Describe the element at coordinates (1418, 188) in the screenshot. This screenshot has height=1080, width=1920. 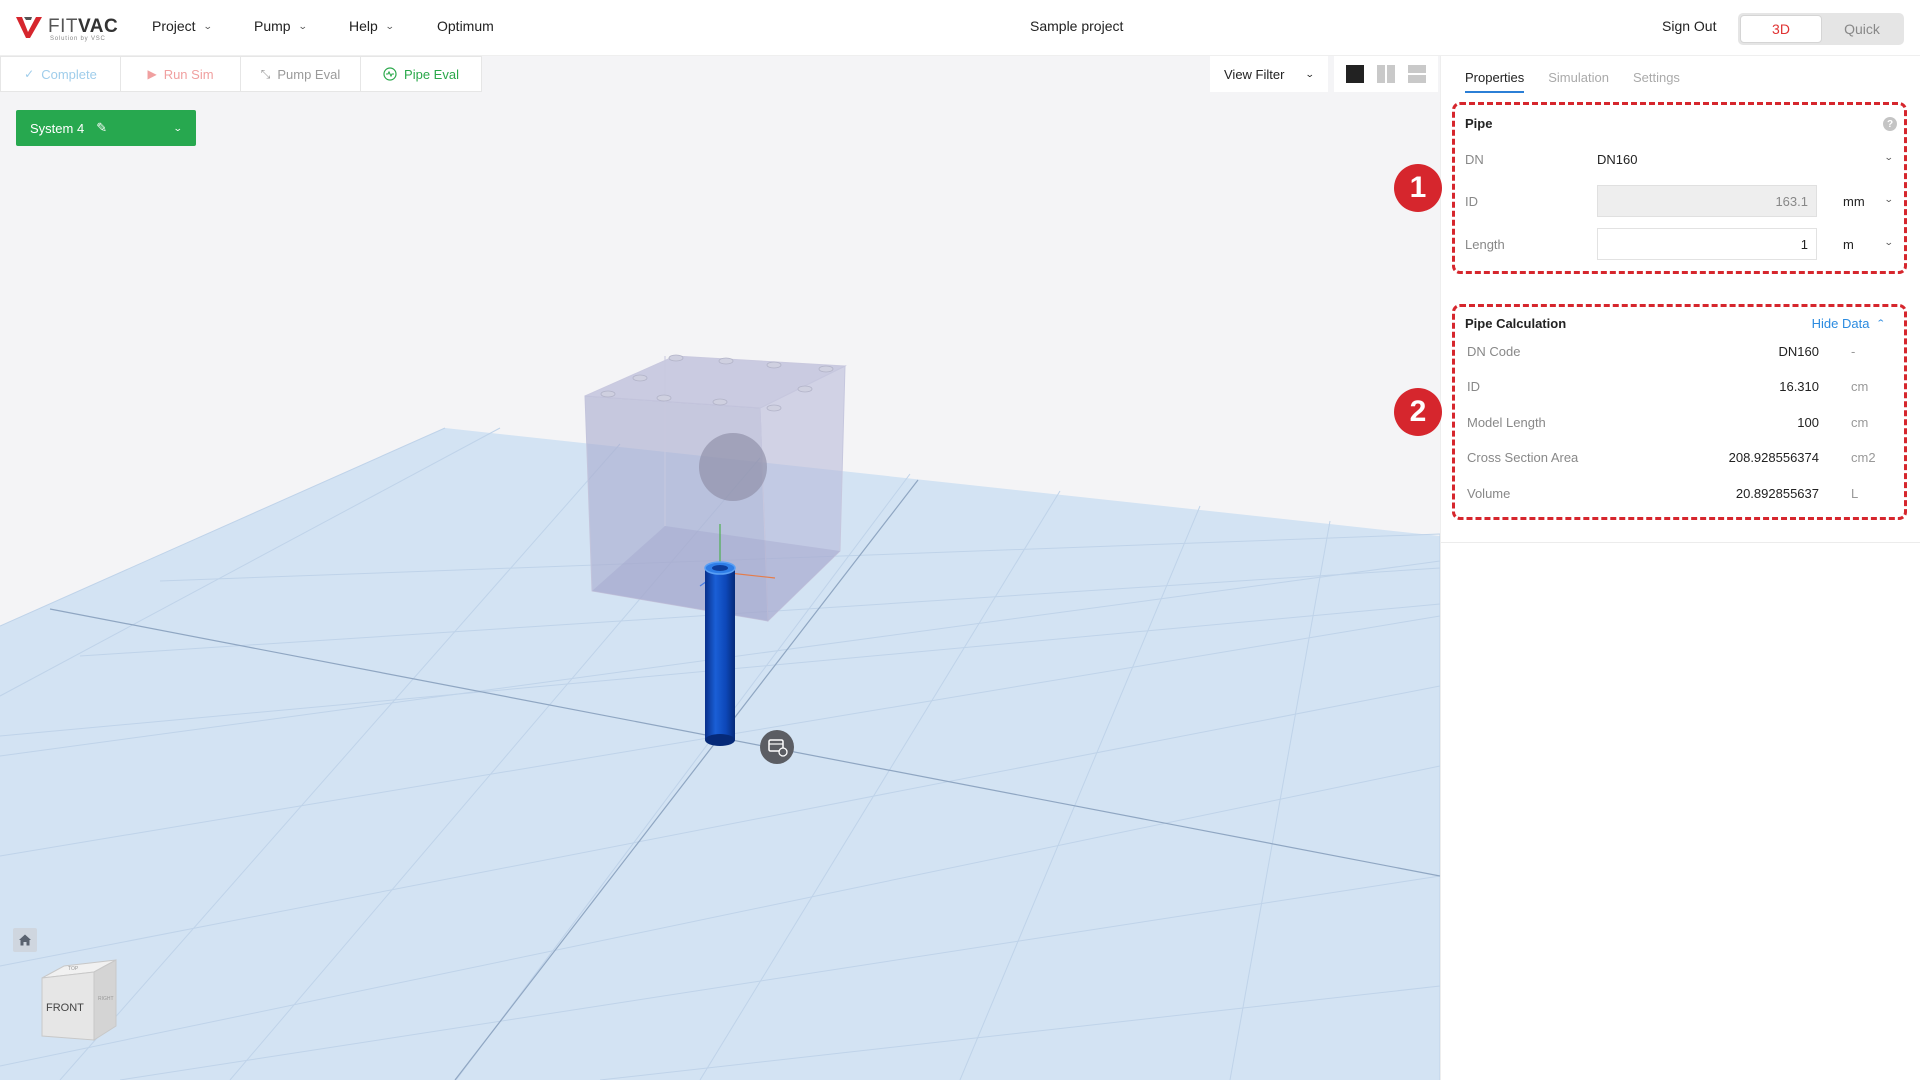
I see `annotation-badge-1: 1` at that location.